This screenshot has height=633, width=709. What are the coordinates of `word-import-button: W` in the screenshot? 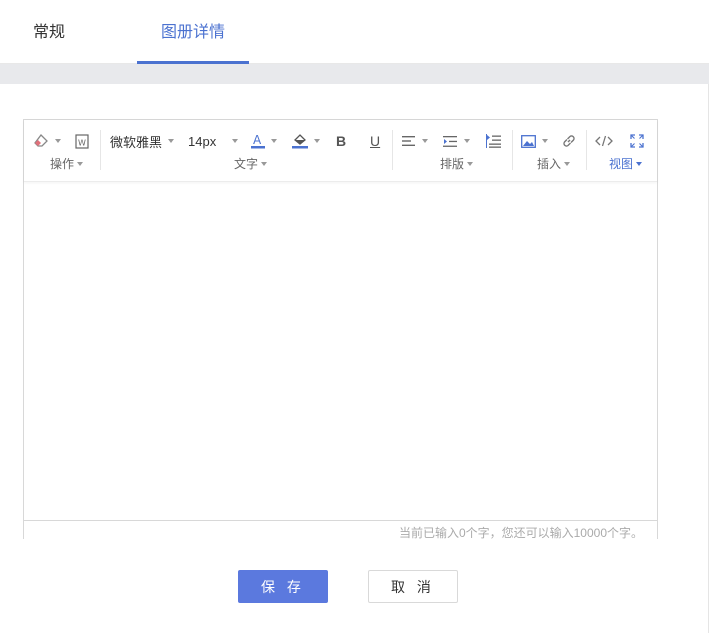 It's located at (82, 141).